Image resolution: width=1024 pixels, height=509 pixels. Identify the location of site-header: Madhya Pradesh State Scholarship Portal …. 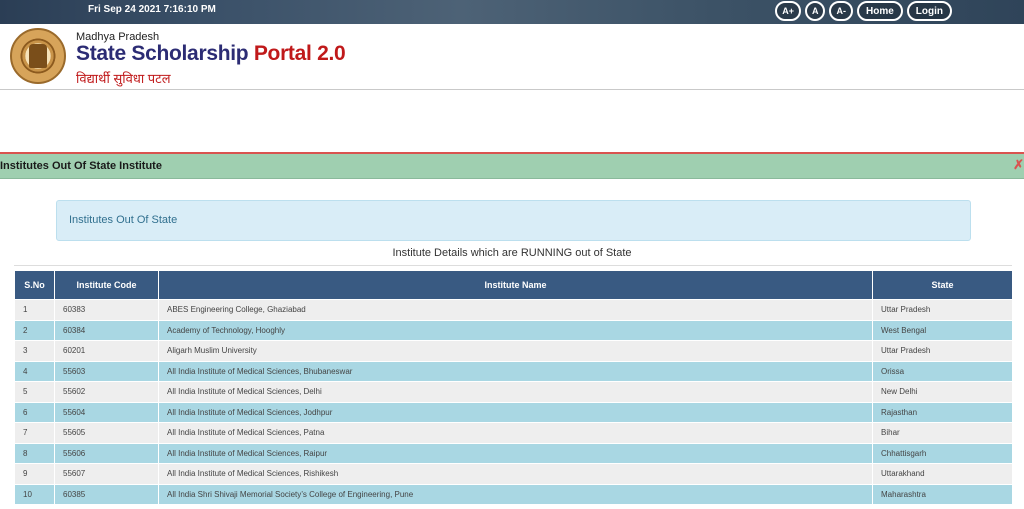
(512, 57).